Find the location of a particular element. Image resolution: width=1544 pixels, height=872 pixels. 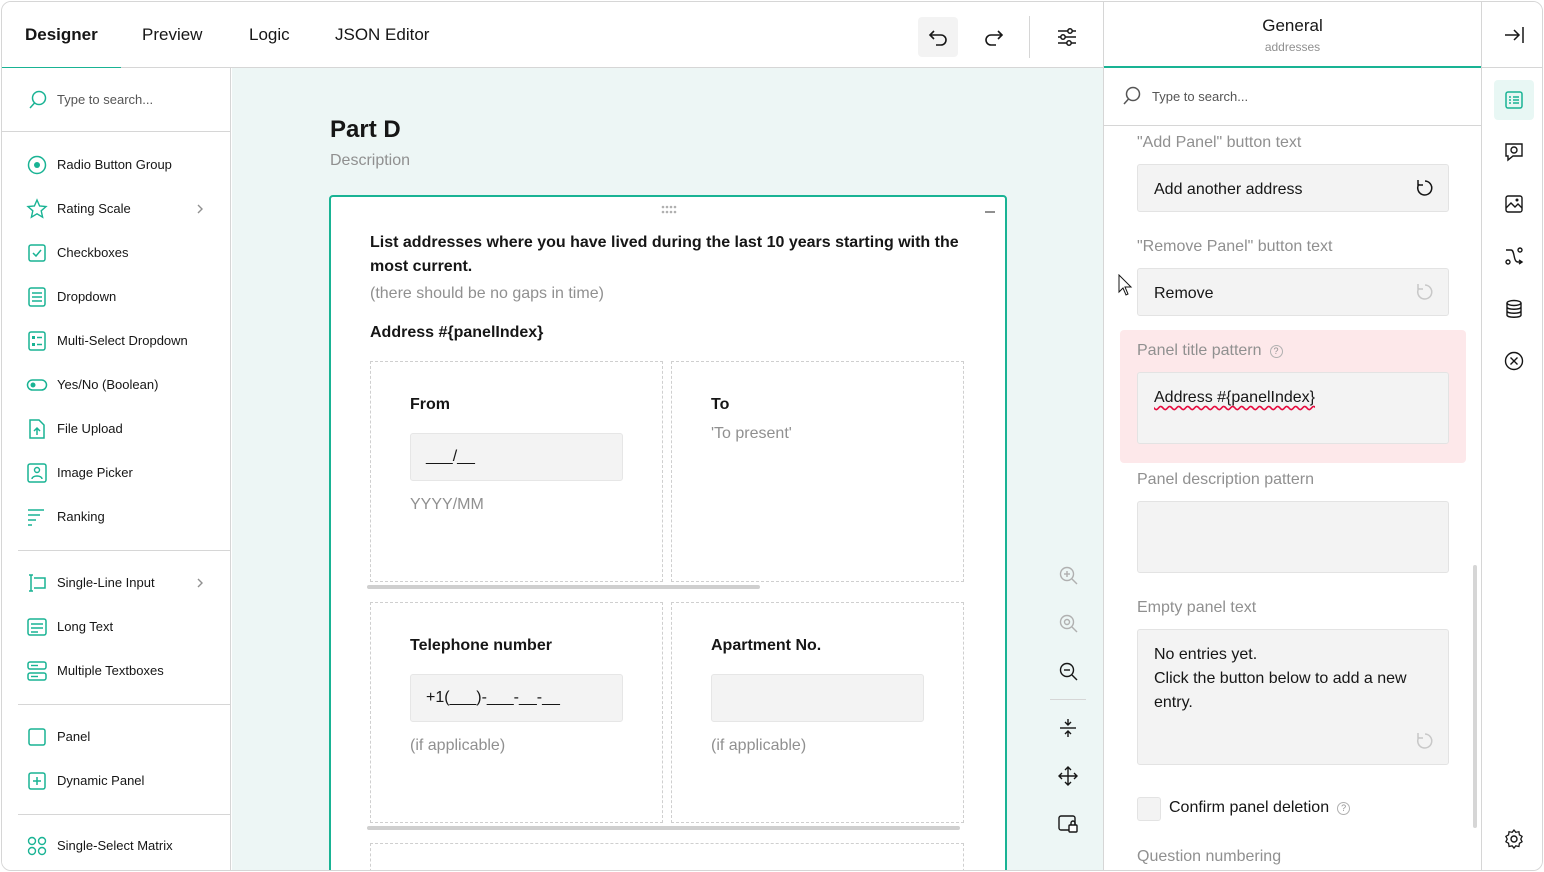

zoom-out-button is located at coordinates (1068, 672).